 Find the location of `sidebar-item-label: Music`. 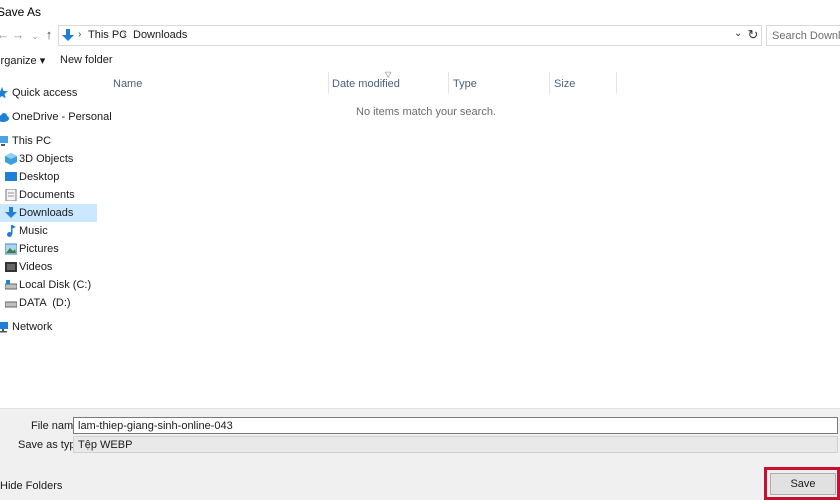

sidebar-item-label: Music is located at coordinates (33, 231).